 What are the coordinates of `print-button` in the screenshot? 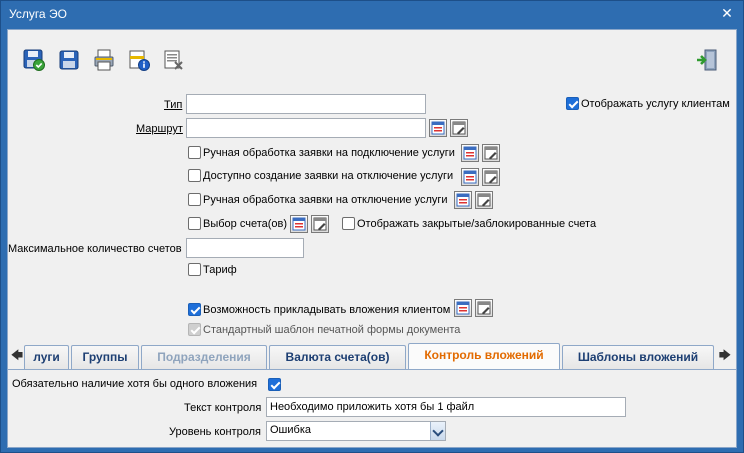 It's located at (104, 60).